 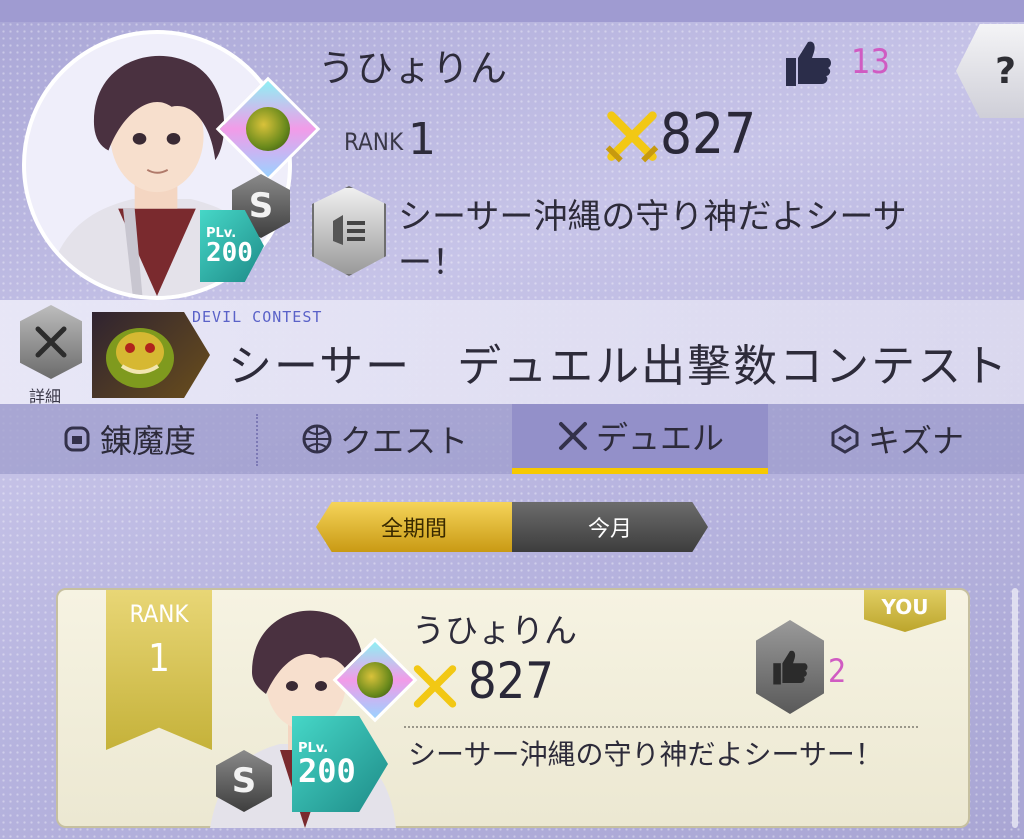 I want to click on helmet-icon, so click(x=77, y=439).